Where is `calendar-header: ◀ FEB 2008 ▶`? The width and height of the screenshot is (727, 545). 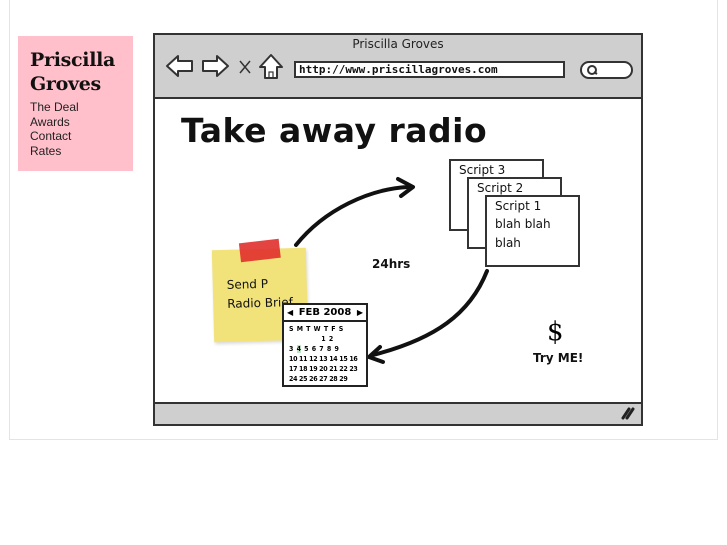 calendar-header: ◀ FEB 2008 ▶ is located at coordinates (325, 313).